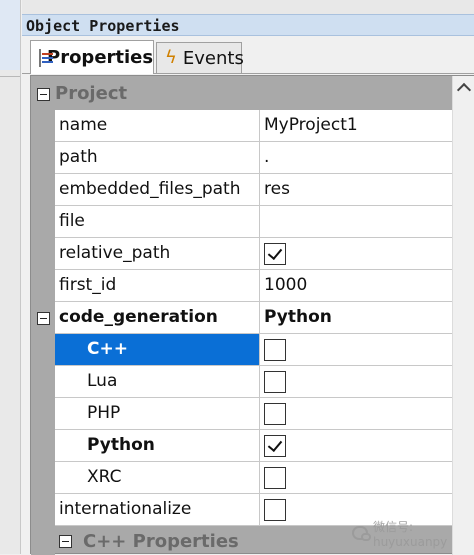  I want to click on pane-top-gap, so click(248, 7).